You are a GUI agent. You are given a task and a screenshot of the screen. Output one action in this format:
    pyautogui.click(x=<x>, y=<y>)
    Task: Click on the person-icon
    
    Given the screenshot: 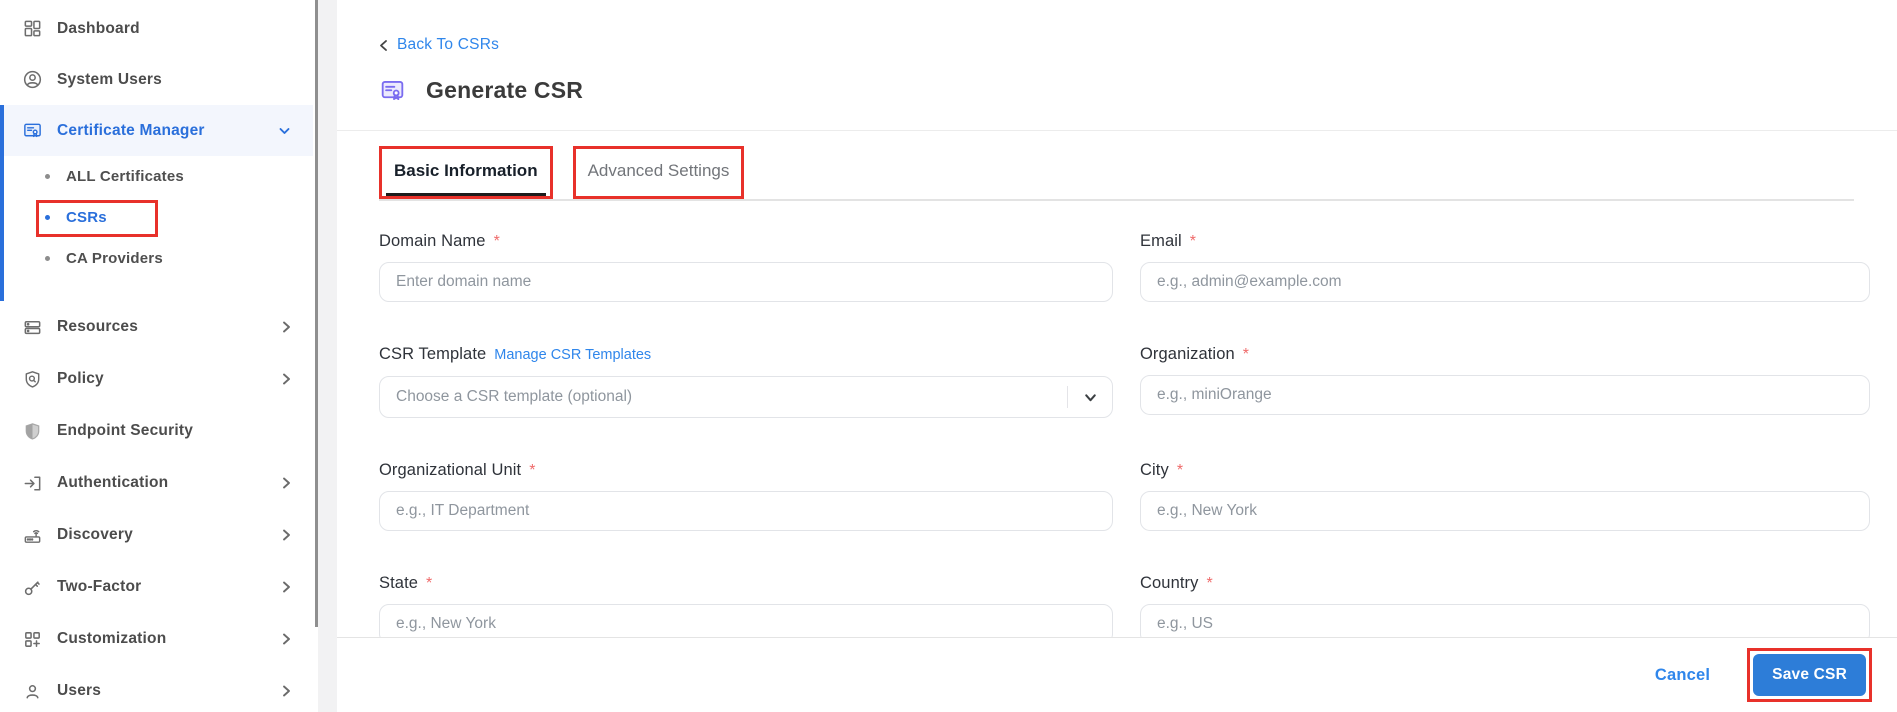 What is the action you would take?
    pyautogui.click(x=32, y=691)
    